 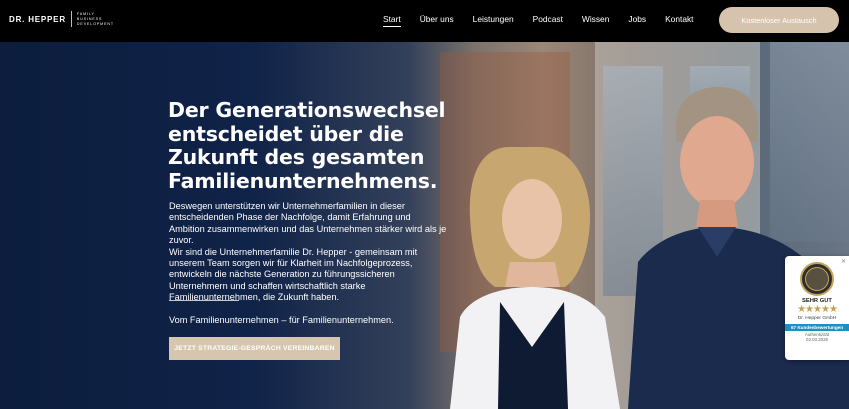 I want to click on brand-logo: DR. HEPPER FAMILY BUSINESS DEVELOPMENT, so click(x=61, y=19).